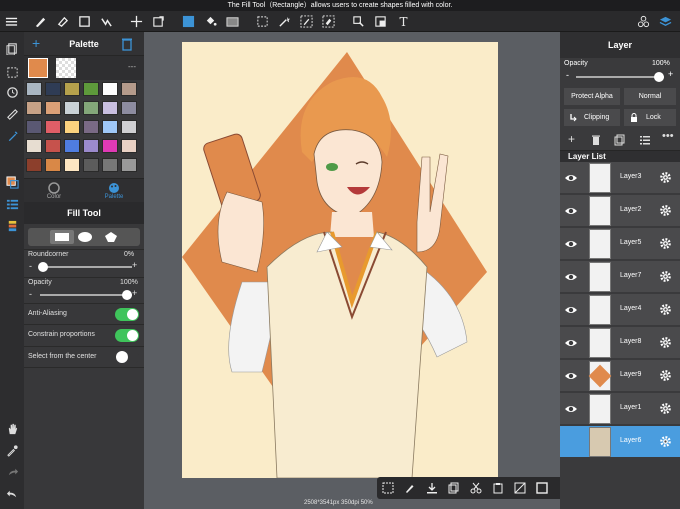  I want to click on delete-layer-icon, so click(596, 140).